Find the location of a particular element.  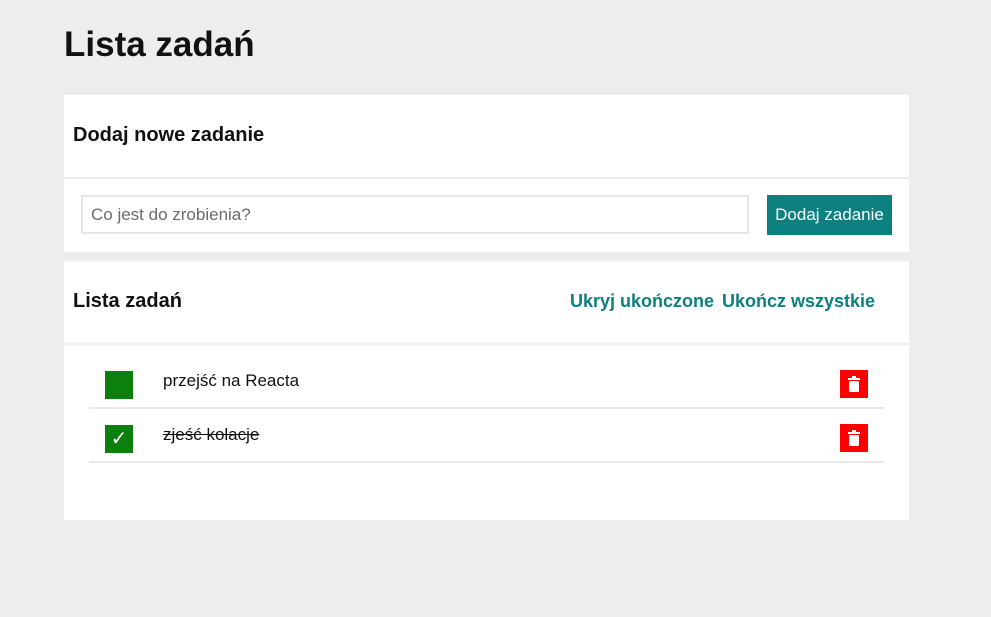

add-task-card-header: Dodaj nowe zadanie is located at coordinates (486, 137).